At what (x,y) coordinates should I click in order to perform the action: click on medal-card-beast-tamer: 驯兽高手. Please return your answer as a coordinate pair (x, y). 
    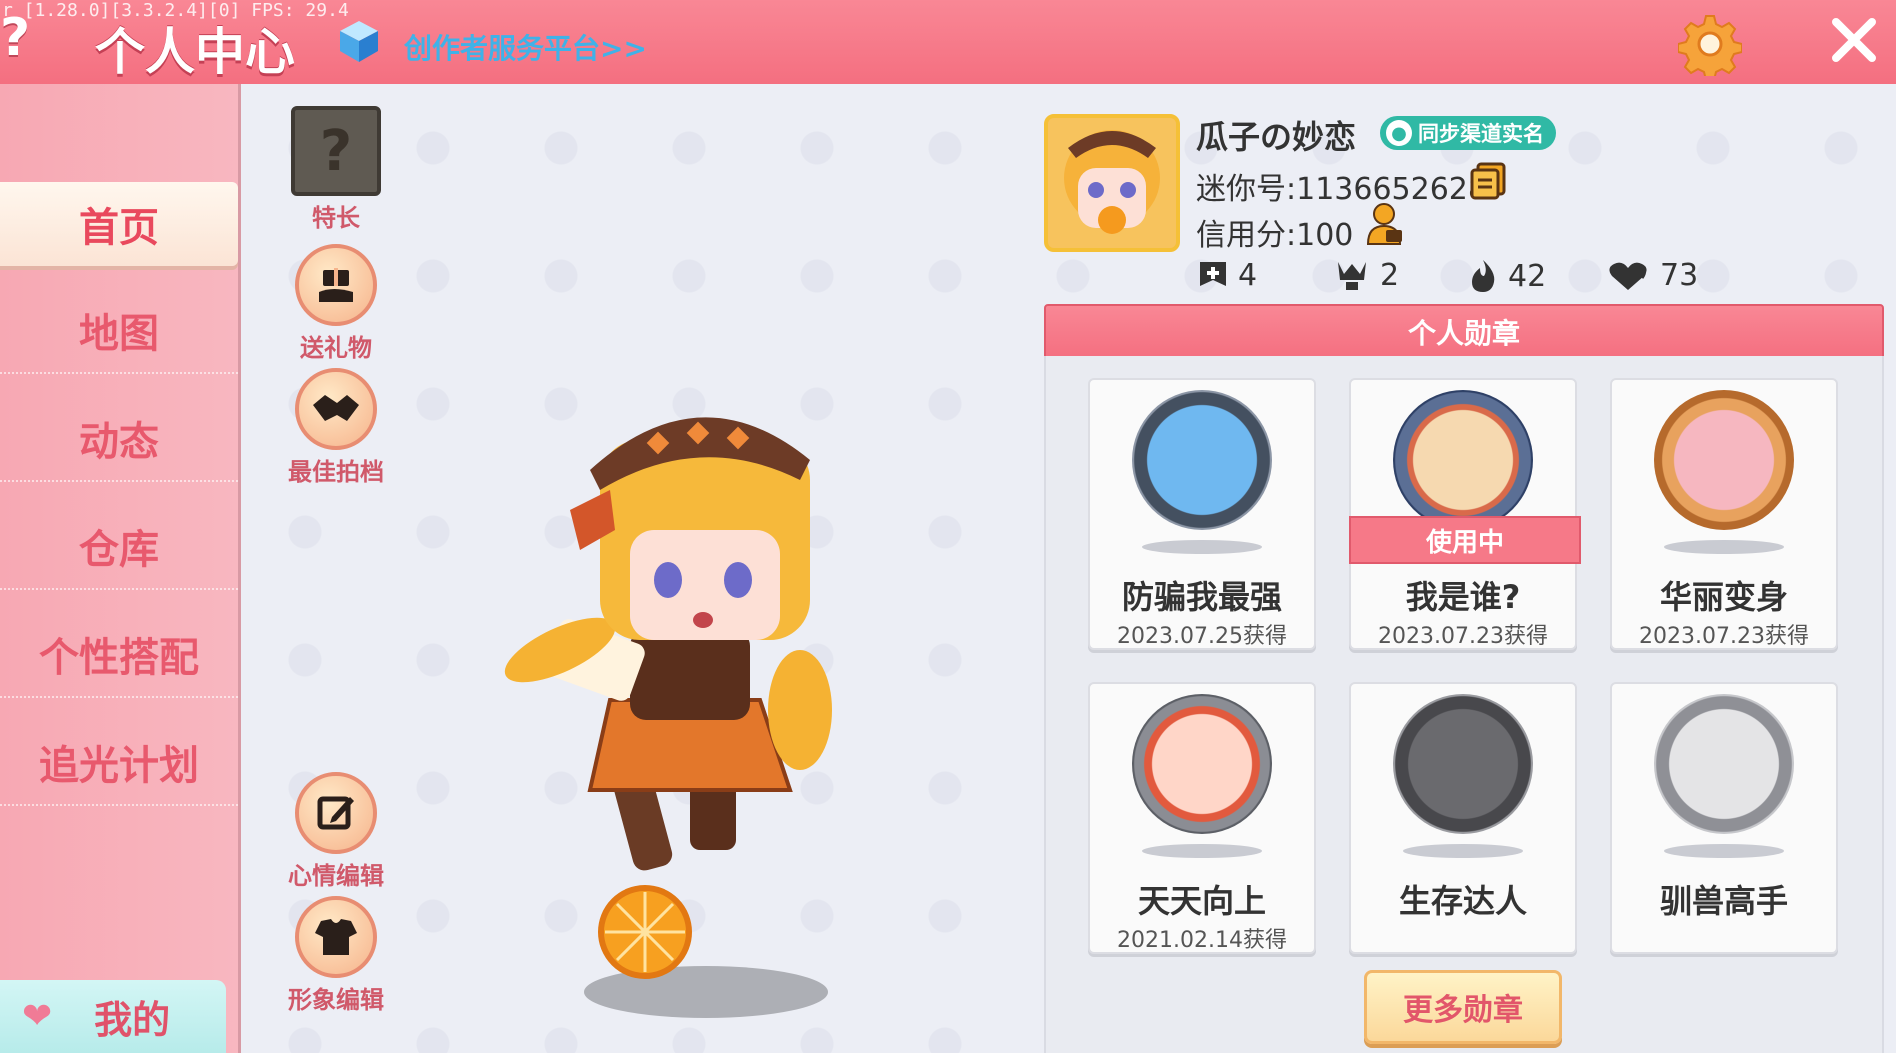
    Looking at the image, I should click on (1724, 818).